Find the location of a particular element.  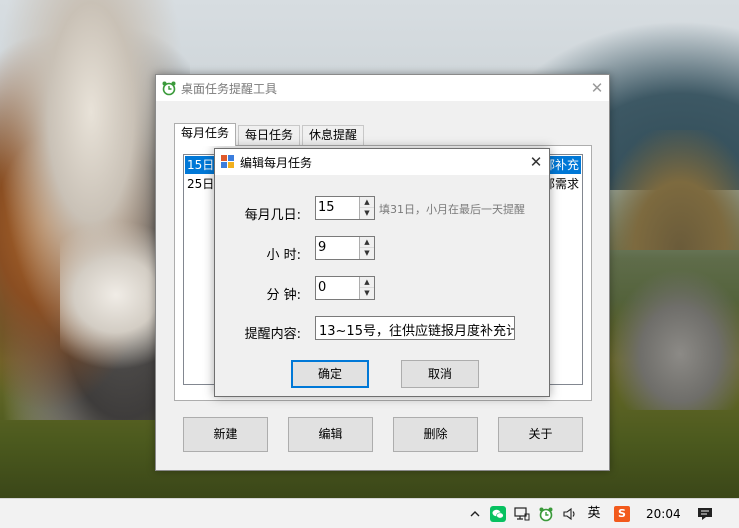

task-reminder-icon is located at coordinates (546, 513).